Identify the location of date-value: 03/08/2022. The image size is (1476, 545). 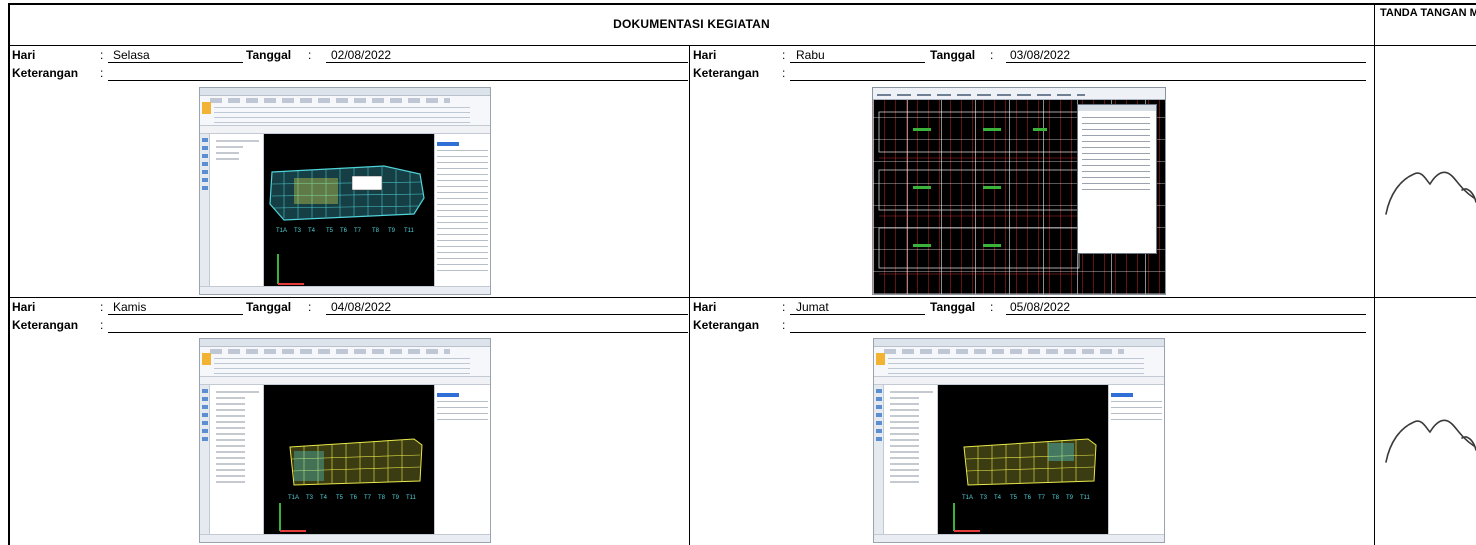
(1040, 55).